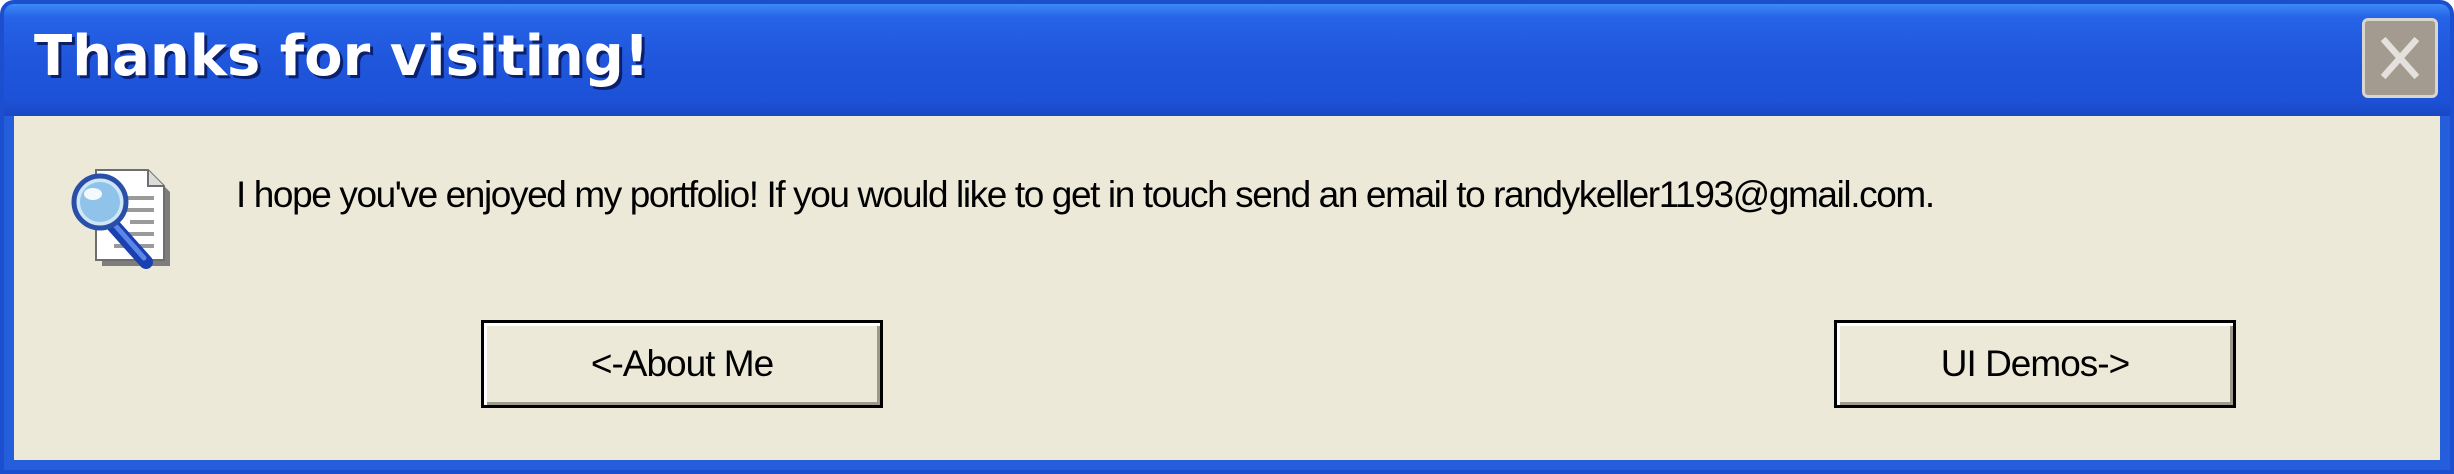  I want to click on close-x-icon, so click(2400, 58).